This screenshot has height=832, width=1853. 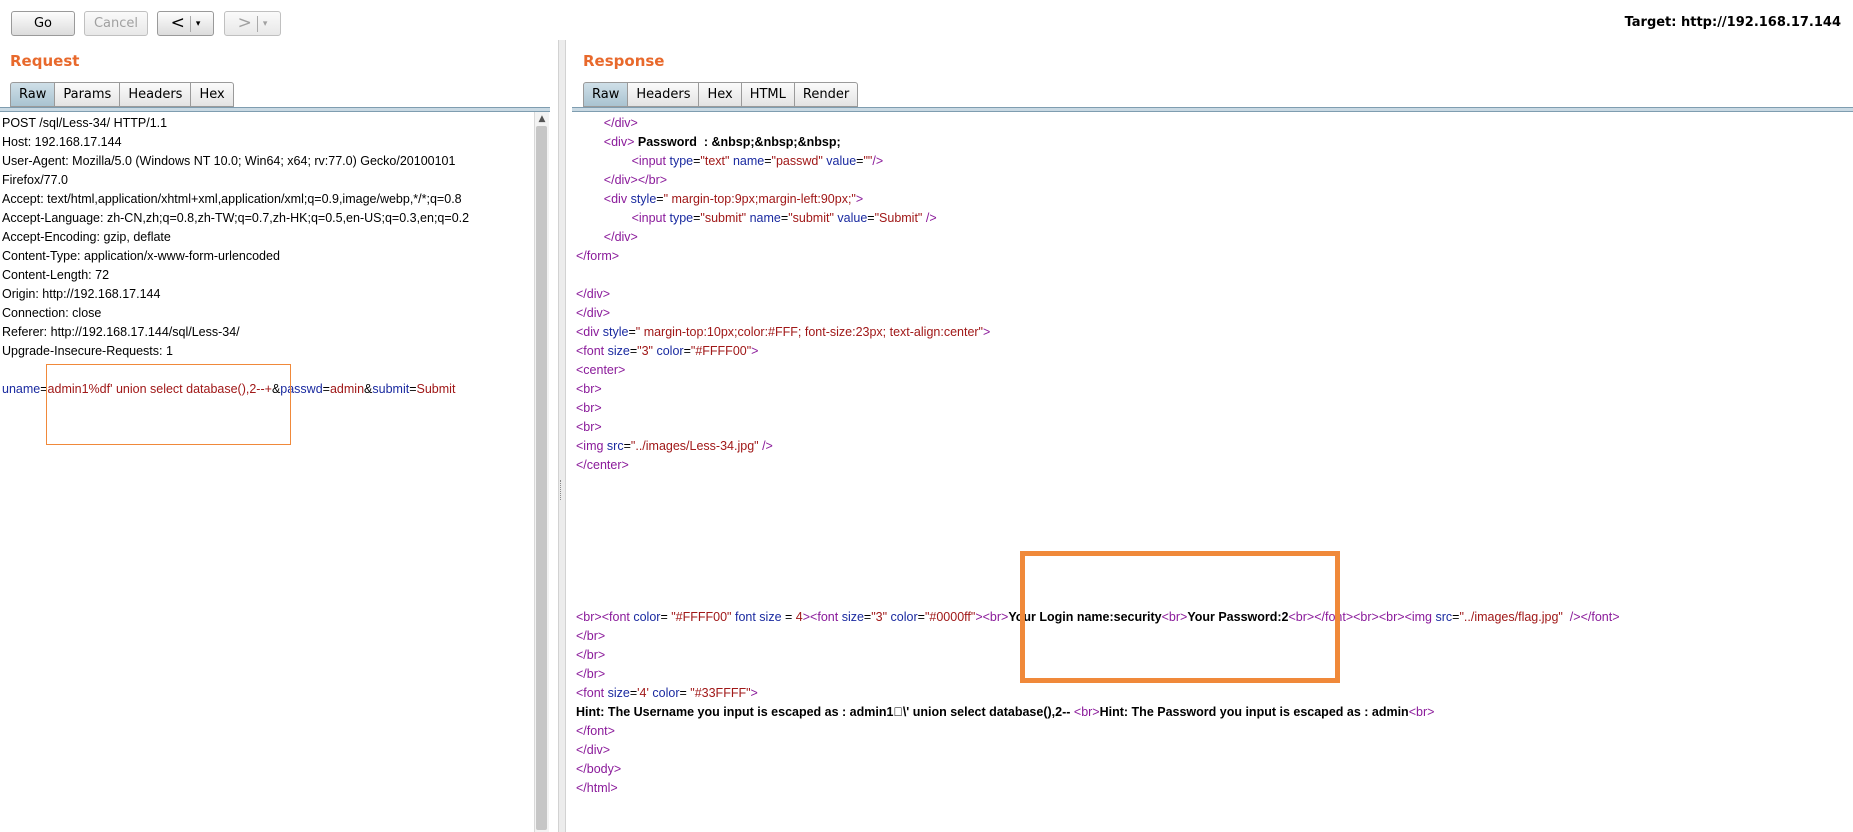 What do you see at coordinates (667, 351) in the screenshot?
I see `response-line: <font size="3" color="#FFFF00">` at bounding box center [667, 351].